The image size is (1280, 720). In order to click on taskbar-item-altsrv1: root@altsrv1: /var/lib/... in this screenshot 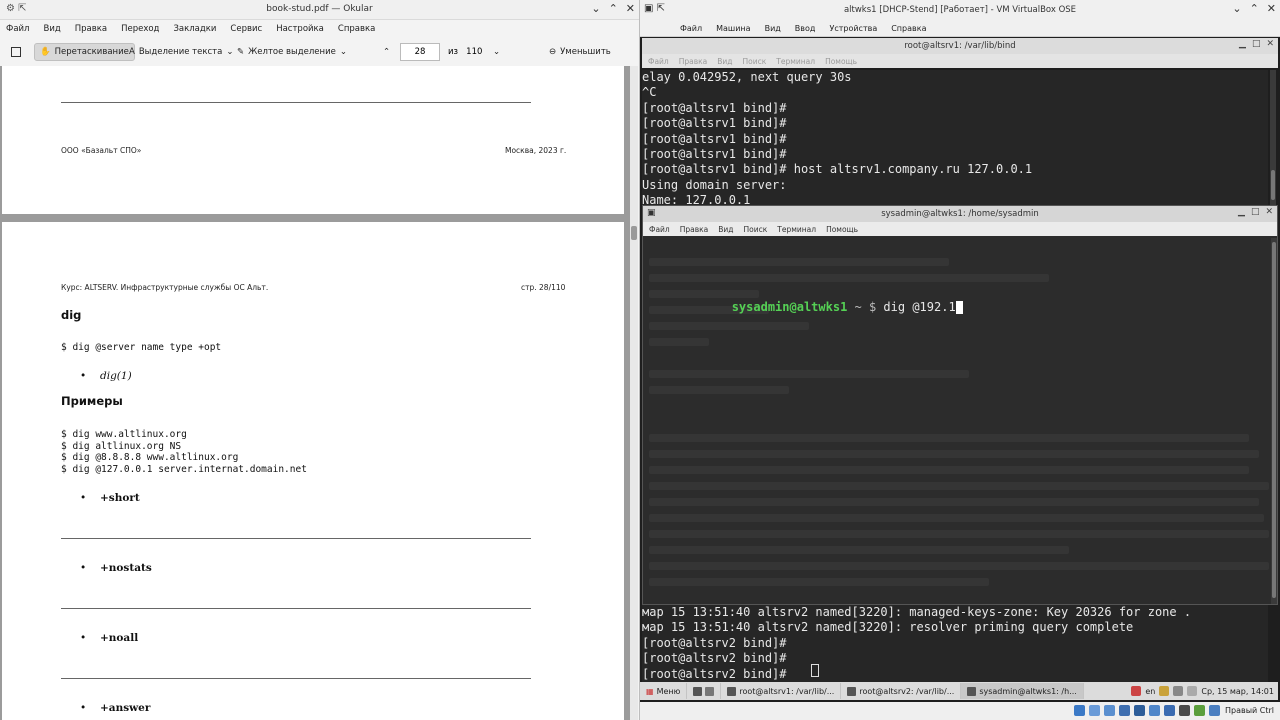, I will do `click(781, 691)`.